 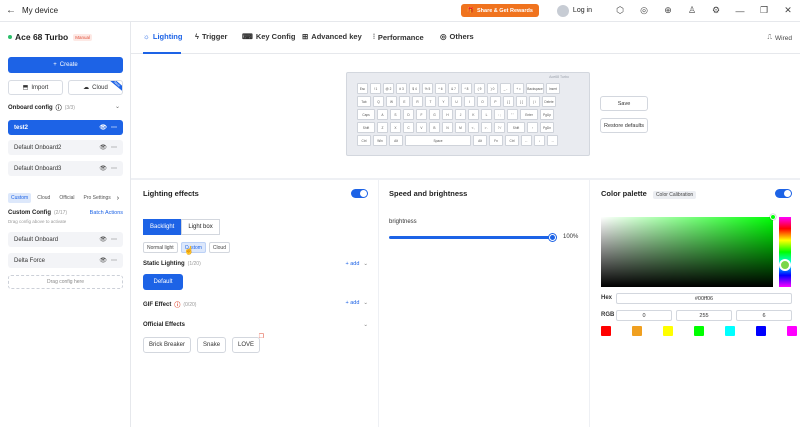 What do you see at coordinates (499, 114) in the screenshot?
I see `key: : ;` at bounding box center [499, 114].